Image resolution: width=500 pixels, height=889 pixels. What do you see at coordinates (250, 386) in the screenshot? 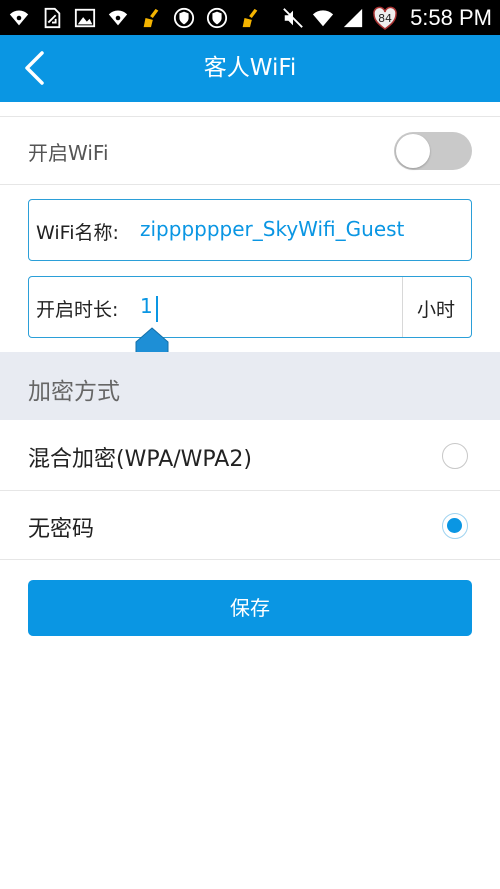
I see `encryption-section-header: 加密方式` at bounding box center [250, 386].